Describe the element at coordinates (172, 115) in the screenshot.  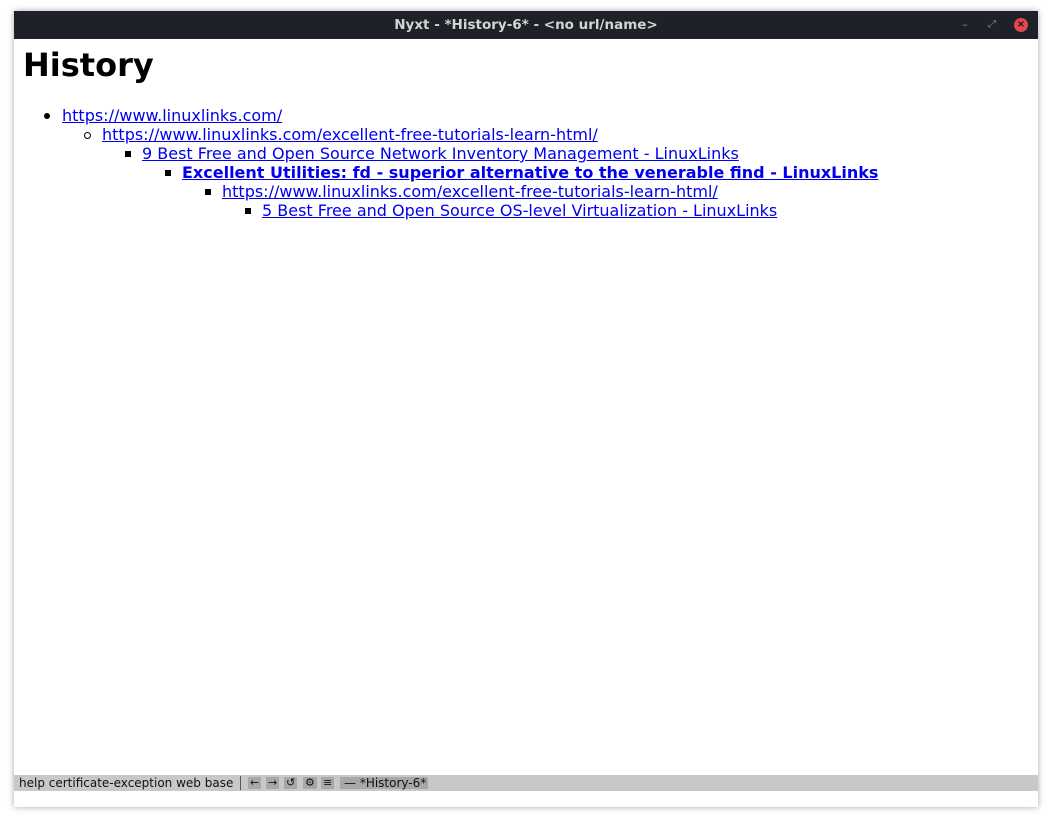
I see `history-link: https://www.linuxlinks.com/` at that location.